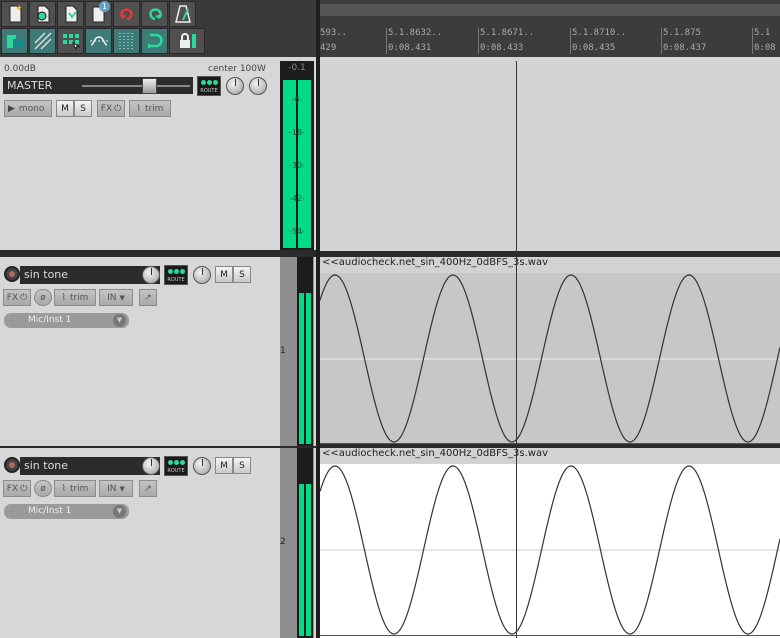  I want to click on auto-crossfade-button, so click(14, 41).